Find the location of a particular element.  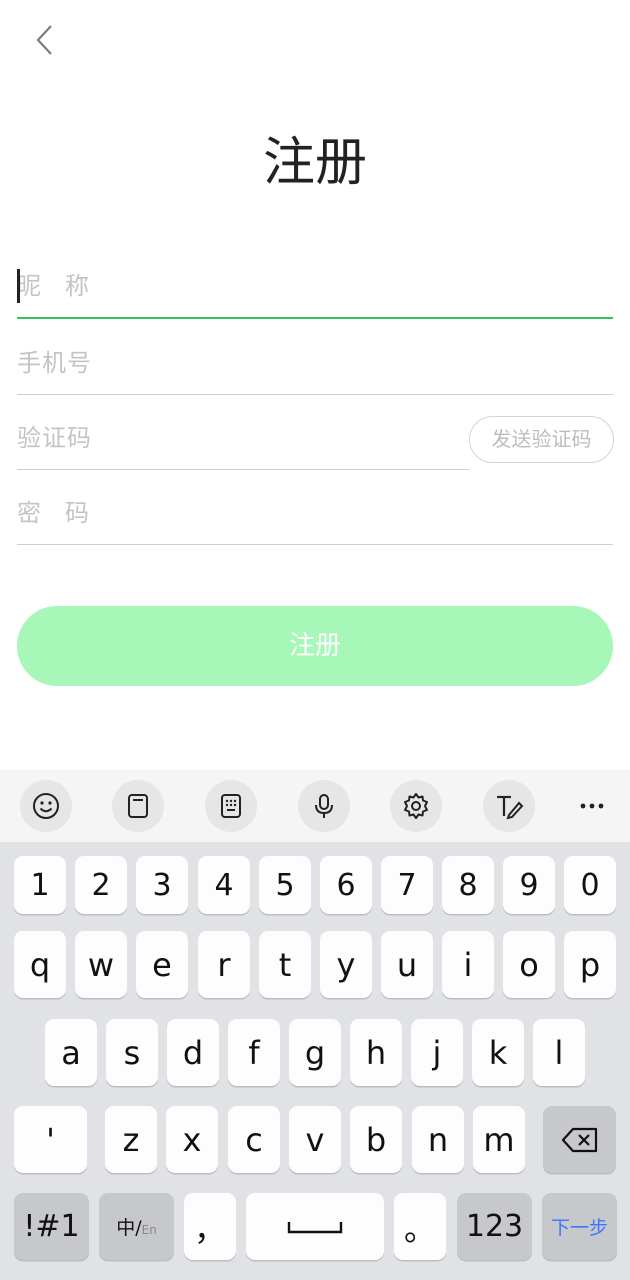

emoji-button is located at coordinates (46, 806).